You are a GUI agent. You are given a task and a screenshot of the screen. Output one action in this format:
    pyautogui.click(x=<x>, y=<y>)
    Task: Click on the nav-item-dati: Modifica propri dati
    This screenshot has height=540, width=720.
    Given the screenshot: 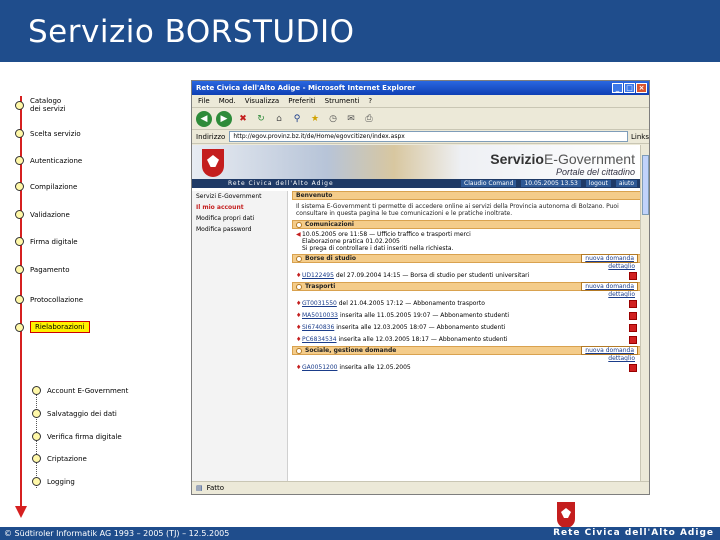 What is the action you would take?
    pyautogui.click(x=239, y=218)
    